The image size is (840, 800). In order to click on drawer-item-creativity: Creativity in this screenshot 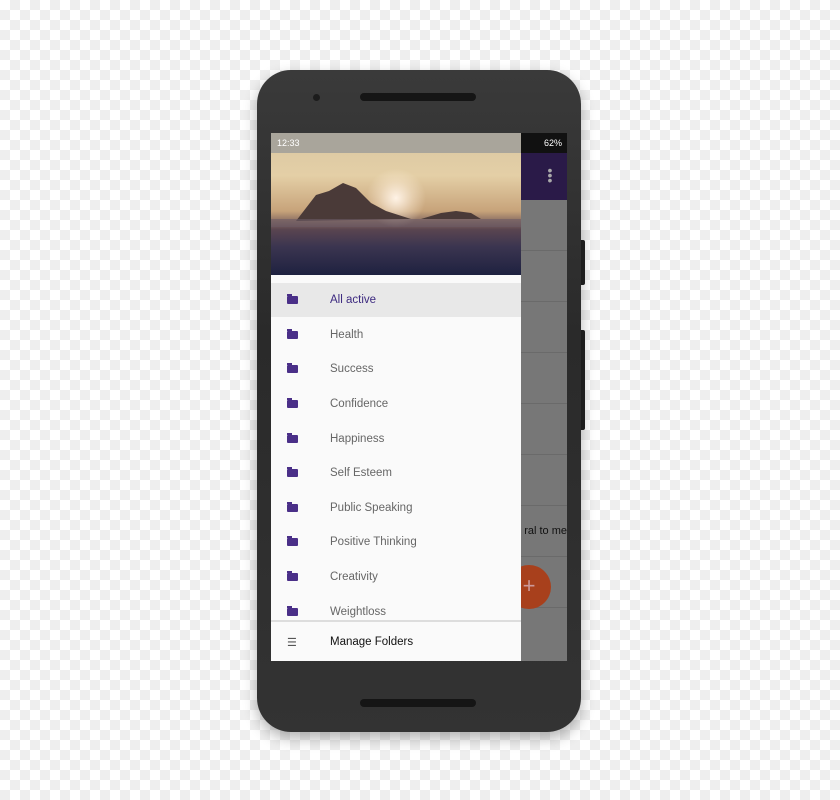, I will do `click(396, 577)`.